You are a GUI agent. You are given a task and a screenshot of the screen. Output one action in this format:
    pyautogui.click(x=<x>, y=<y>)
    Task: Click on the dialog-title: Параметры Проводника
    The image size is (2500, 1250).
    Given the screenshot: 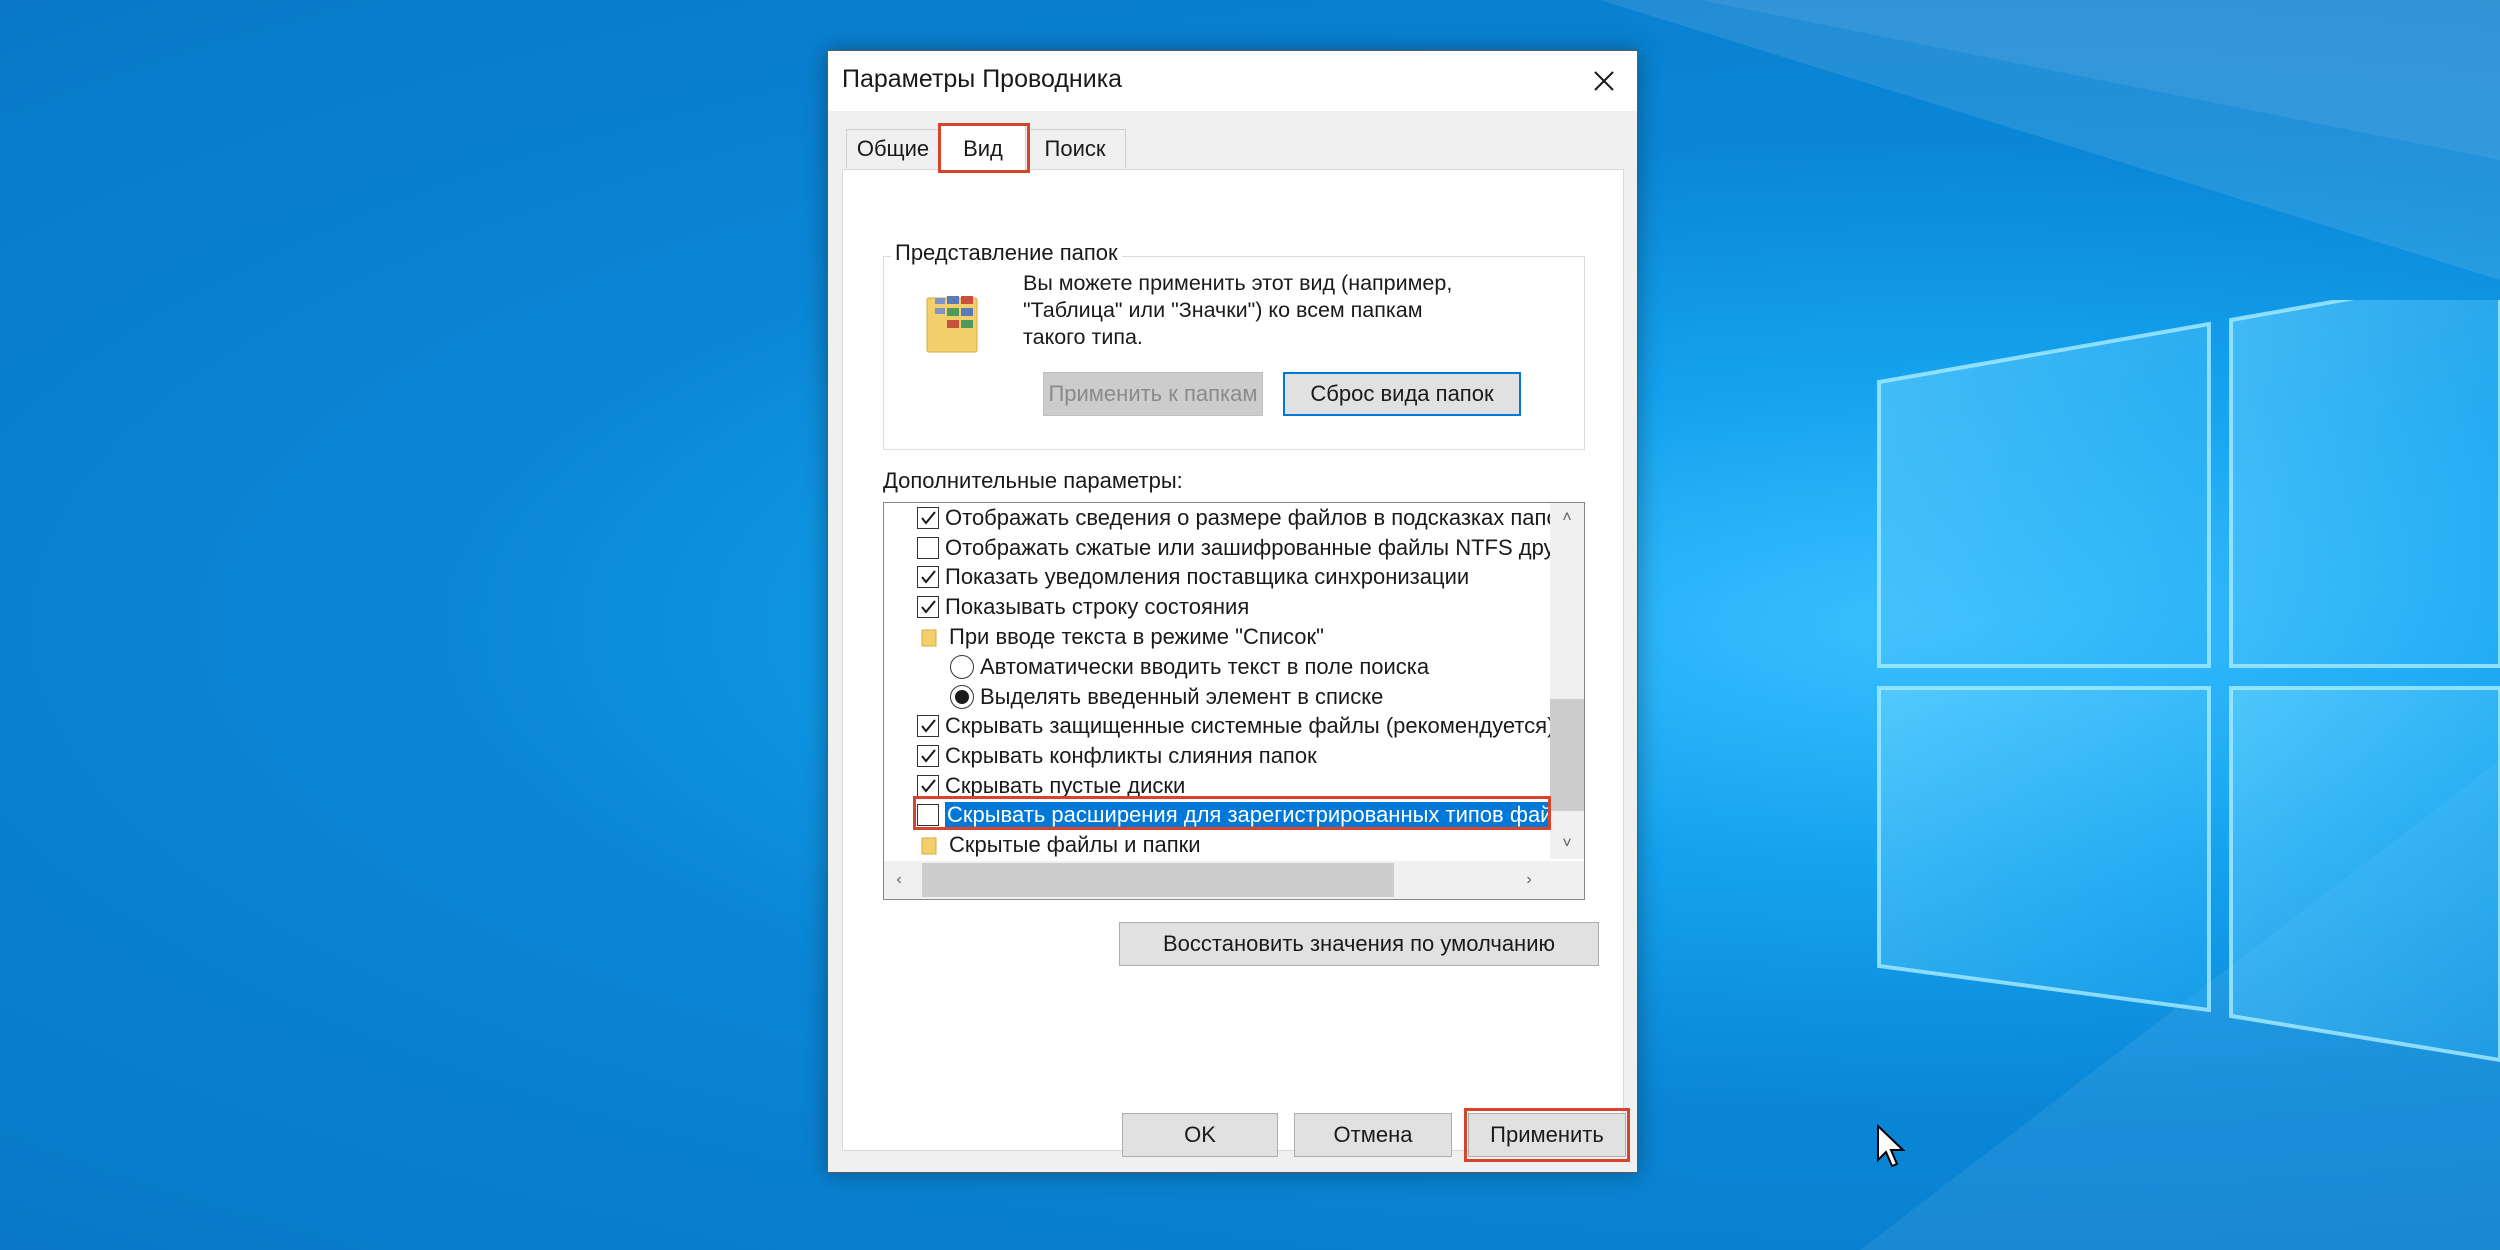 What is the action you would take?
    pyautogui.click(x=982, y=79)
    